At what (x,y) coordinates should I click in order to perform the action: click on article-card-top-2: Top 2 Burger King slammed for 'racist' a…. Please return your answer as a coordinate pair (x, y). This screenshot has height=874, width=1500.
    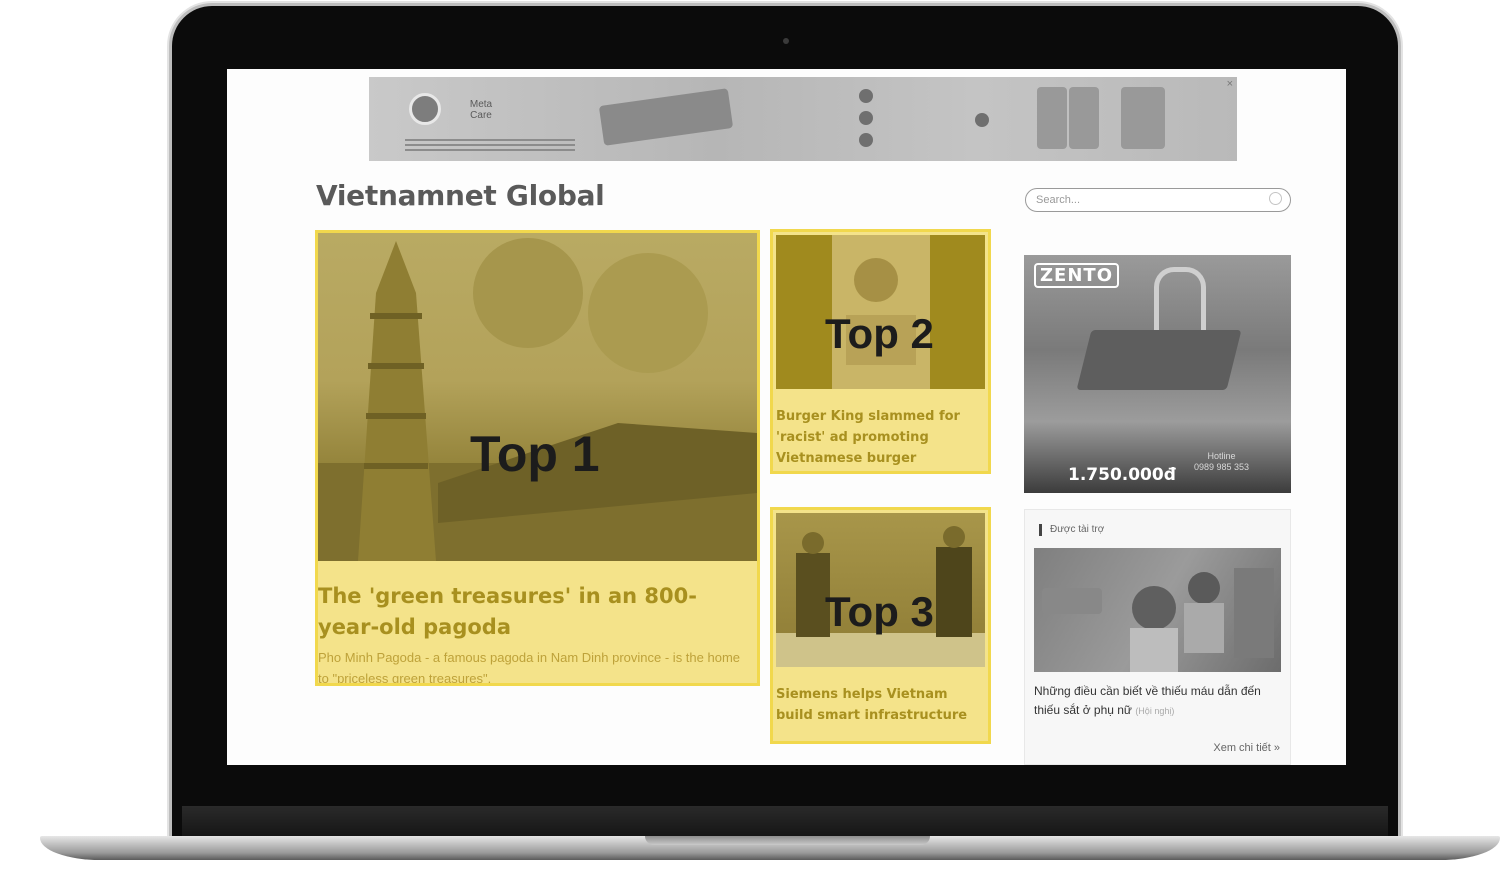
    Looking at the image, I should click on (880, 351).